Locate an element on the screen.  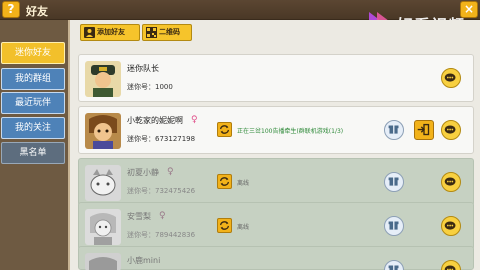
friend-name: 小乾家的妮妮啊 is located at coordinates (155, 120).